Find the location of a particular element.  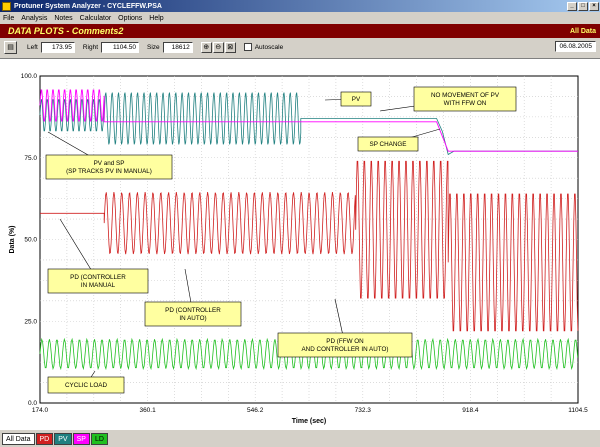

y-tick-label: 25.0 is located at coordinates (30, 321).